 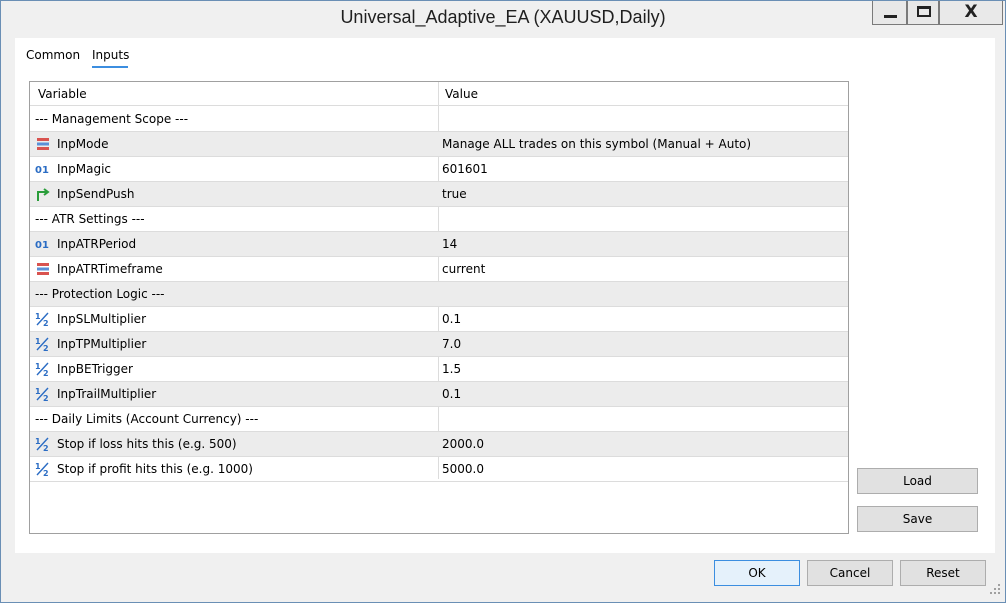 What do you see at coordinates (147, 419) in the screenshot?
I see `variable-name: --- Daily Limits (Account Currency) ---` at bounding box center [147, 419].